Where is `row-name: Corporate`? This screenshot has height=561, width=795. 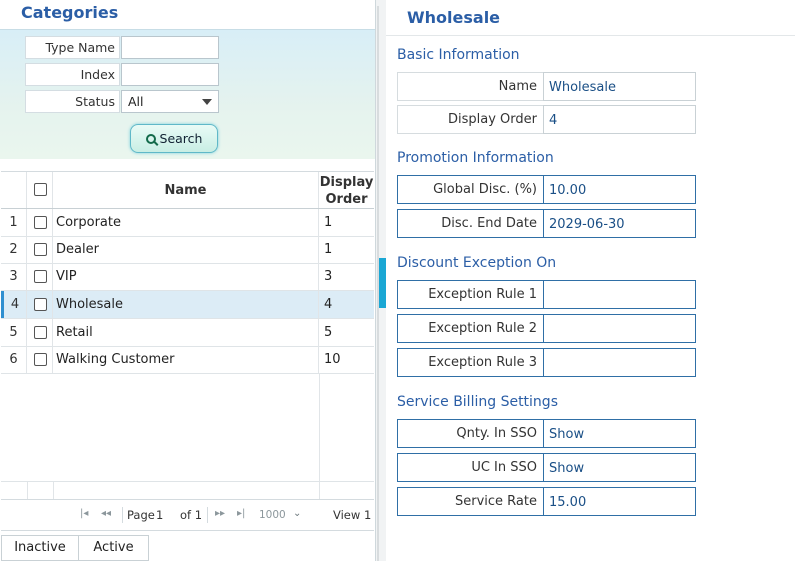 row-name: Corporate is located at coordinates (186, 222).